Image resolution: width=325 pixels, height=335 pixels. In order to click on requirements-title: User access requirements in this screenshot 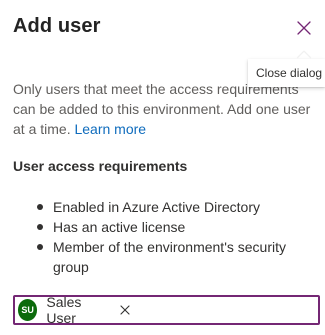, I will do `click(100, 166)`.